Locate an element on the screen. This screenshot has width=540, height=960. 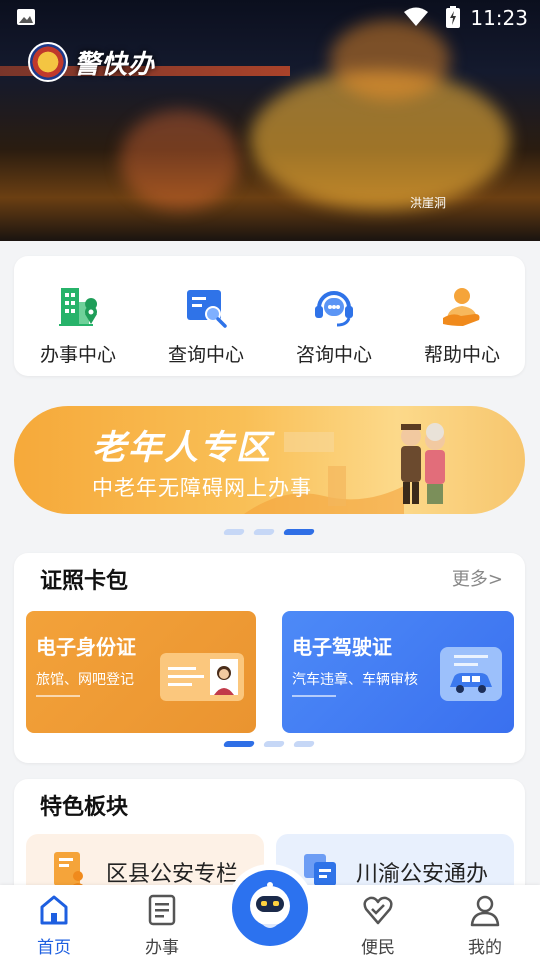
tab-label: 办事 is located at coordinates (162, 948).